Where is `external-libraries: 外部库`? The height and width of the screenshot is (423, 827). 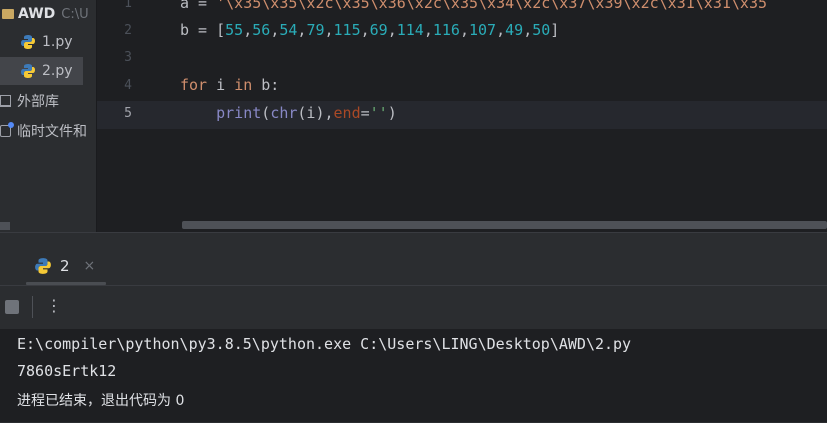
external-libraries: 外部库 is located at coordinates (29, 101).